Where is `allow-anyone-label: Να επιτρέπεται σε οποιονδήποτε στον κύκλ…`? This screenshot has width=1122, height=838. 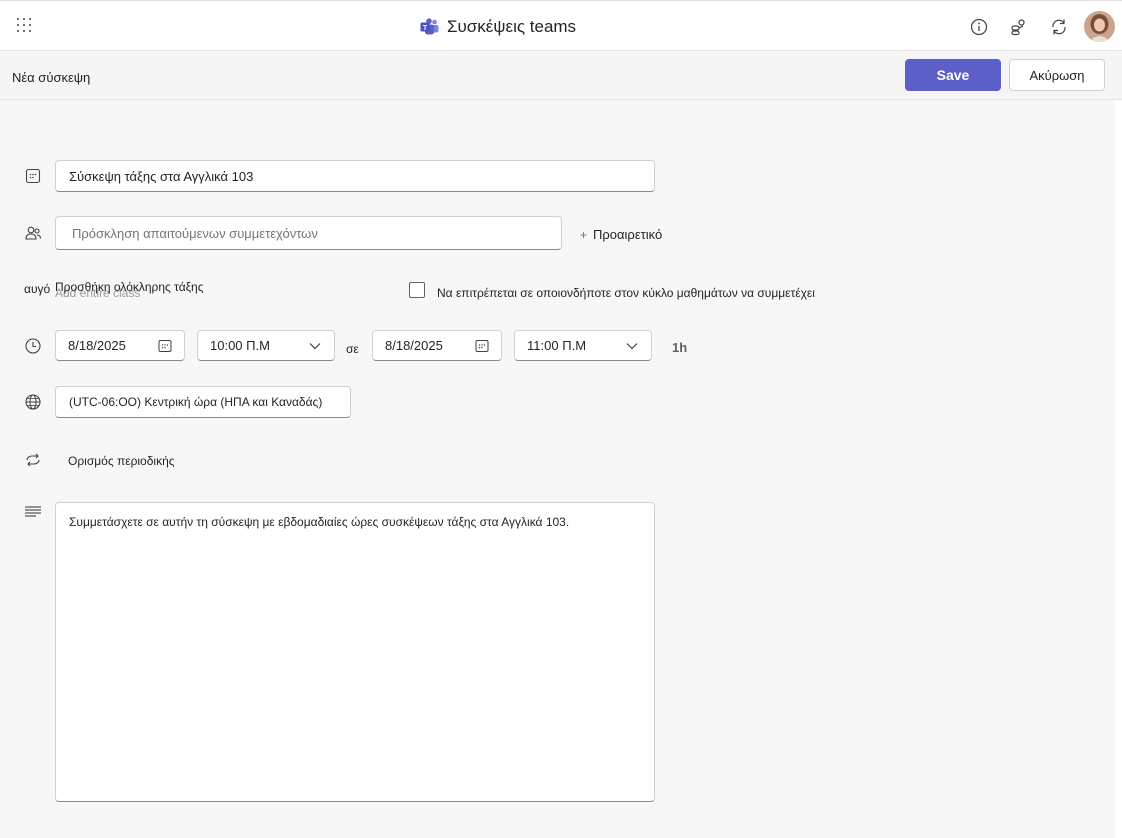 allow-anyone-label: Να επιτρέπεται σε οποιονδήποτε στον κύκλ… is located at coordinates (626, 293).